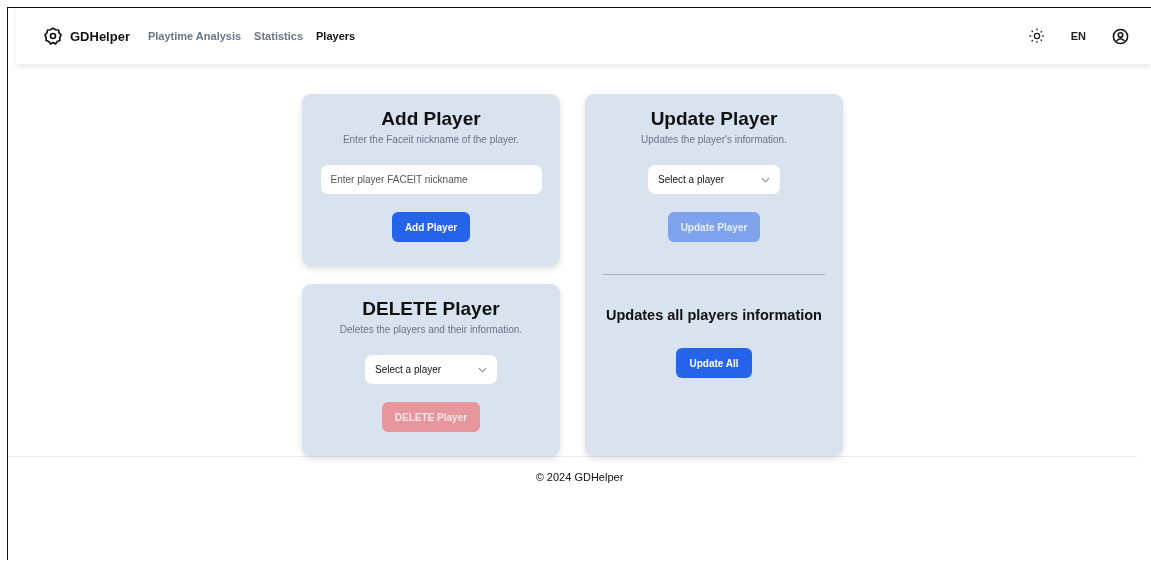 The height and width of the screenshot is (562, 1151). What do you see at coordinates (714, 119) in the screenshot?
I see `card-title: Update Player` at bounding box center [714, 119].